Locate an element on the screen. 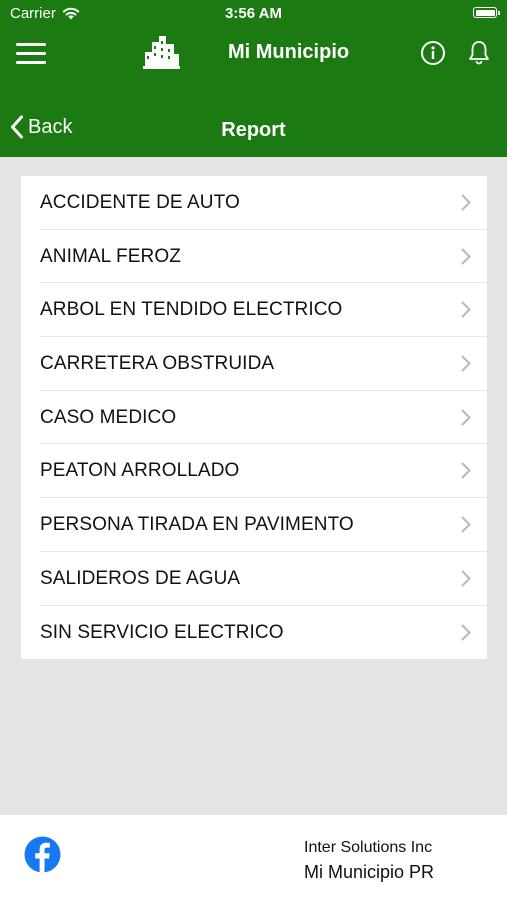 Image resolution: width=507 pixels, height=900 pixels. company-name: Inter Solutions Inc is located at coordinates (368, 847).